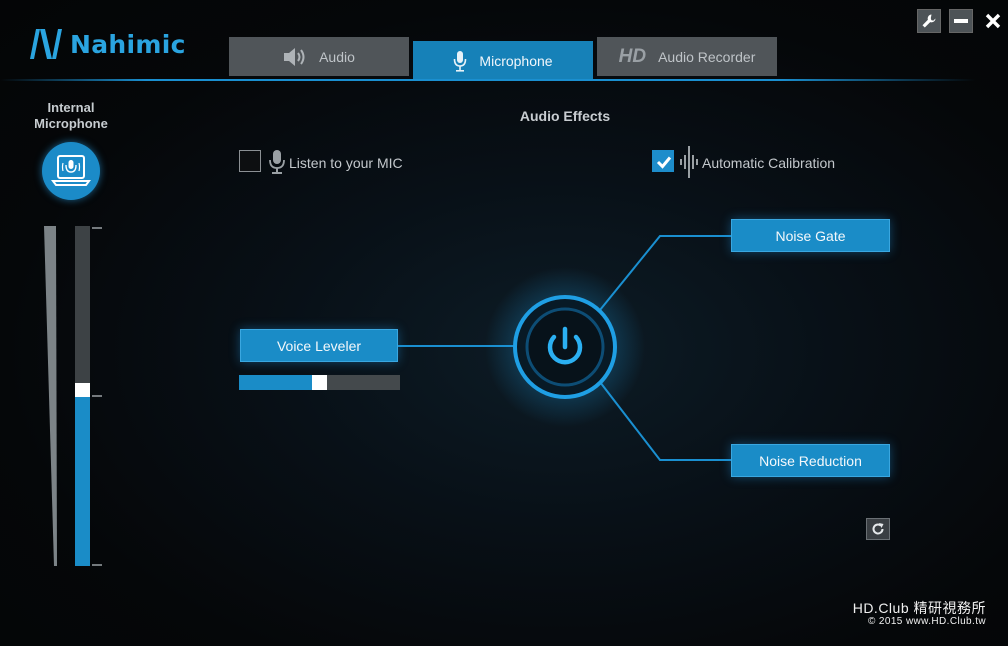  I want to click on tab-audio: Audio, so click(319, 56).